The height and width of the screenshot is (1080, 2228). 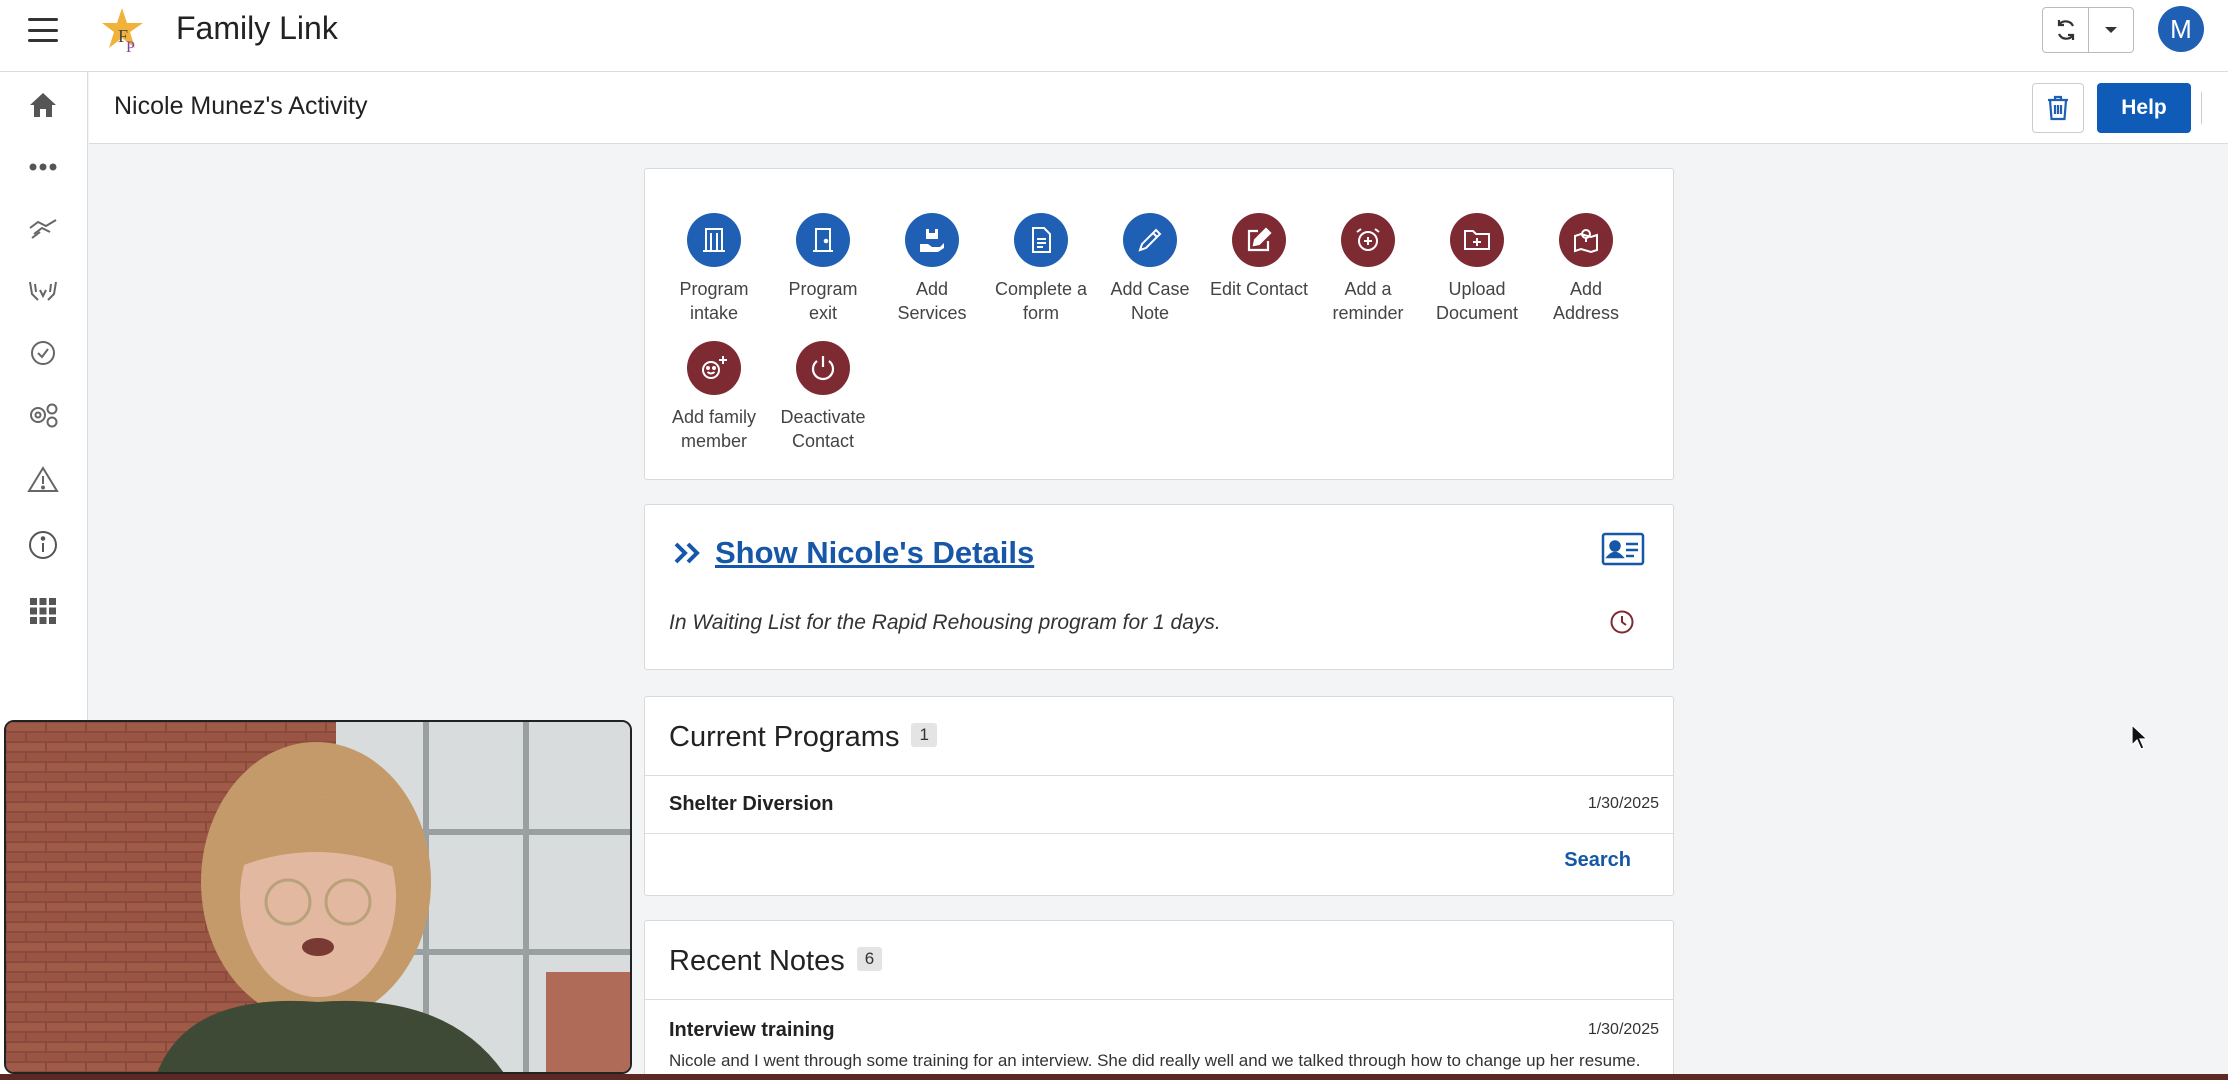 What do you see at coordinates (752, 1030) in the screenshot?
I see `note-title: Interview training` at bounding box center [752, 1030].